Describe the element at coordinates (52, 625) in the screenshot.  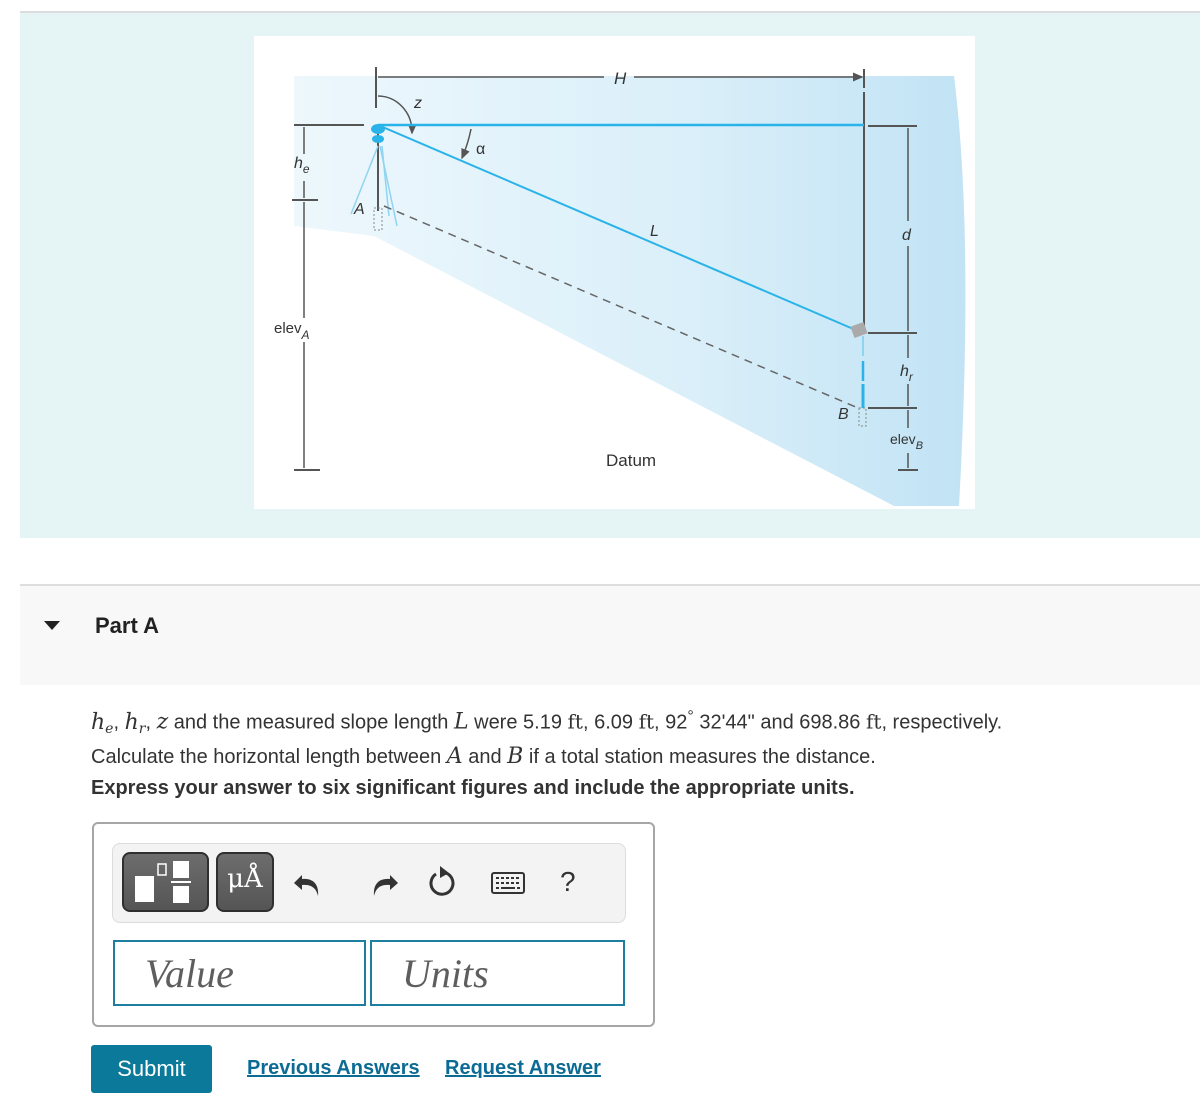
I see `collapse-triangle-icon` at that location.